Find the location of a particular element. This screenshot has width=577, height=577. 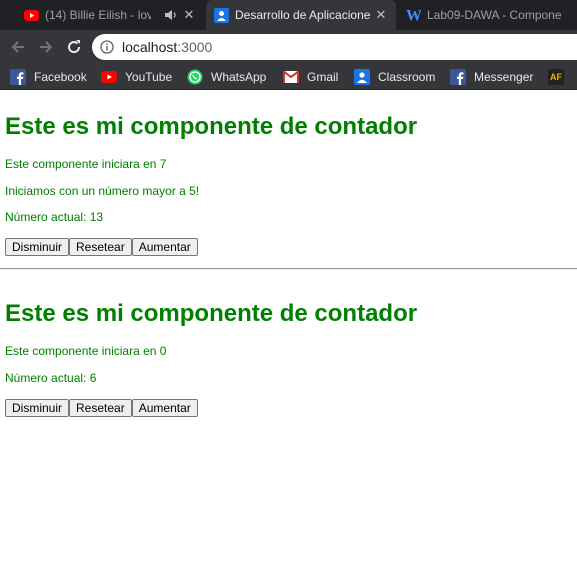

gmail-icon is located at coordinates (291, 77).